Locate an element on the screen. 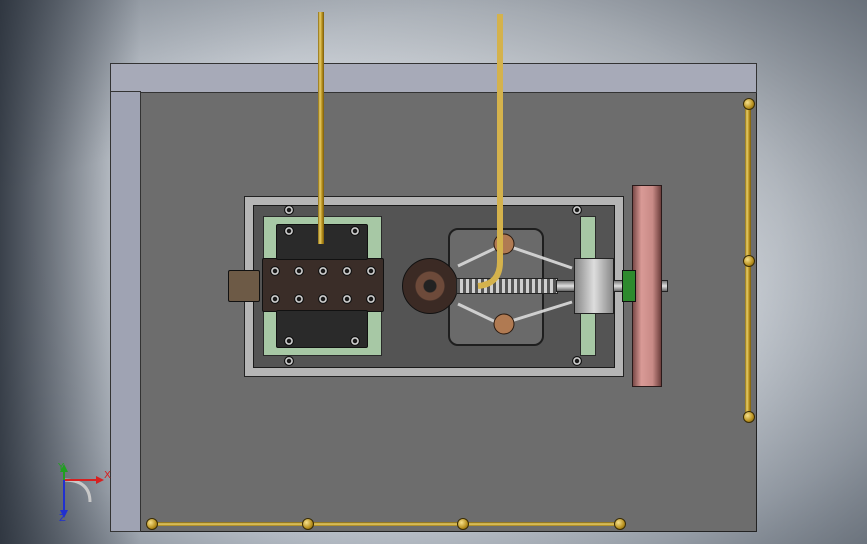 The width and height of the screenshot is (867, 544). base-top-rail is located at coordinates (433, 78).